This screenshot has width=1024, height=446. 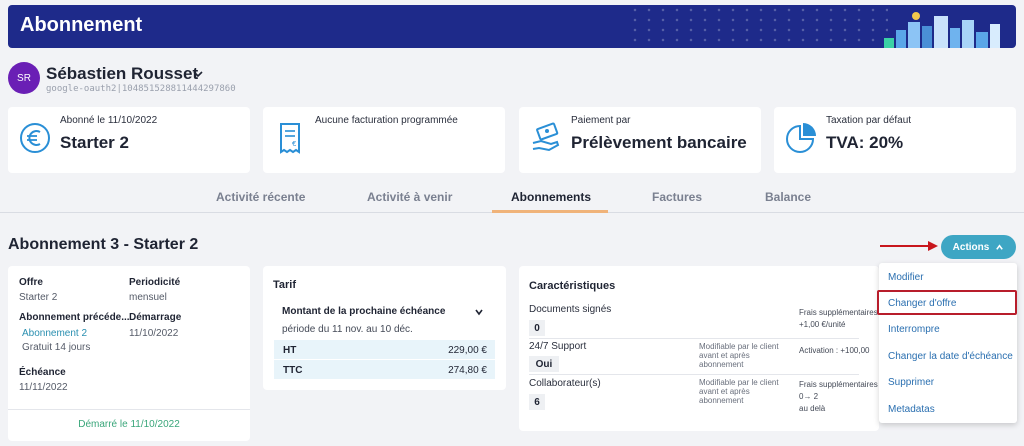 I want to click on payment-icon, so click(x=546, y=137).